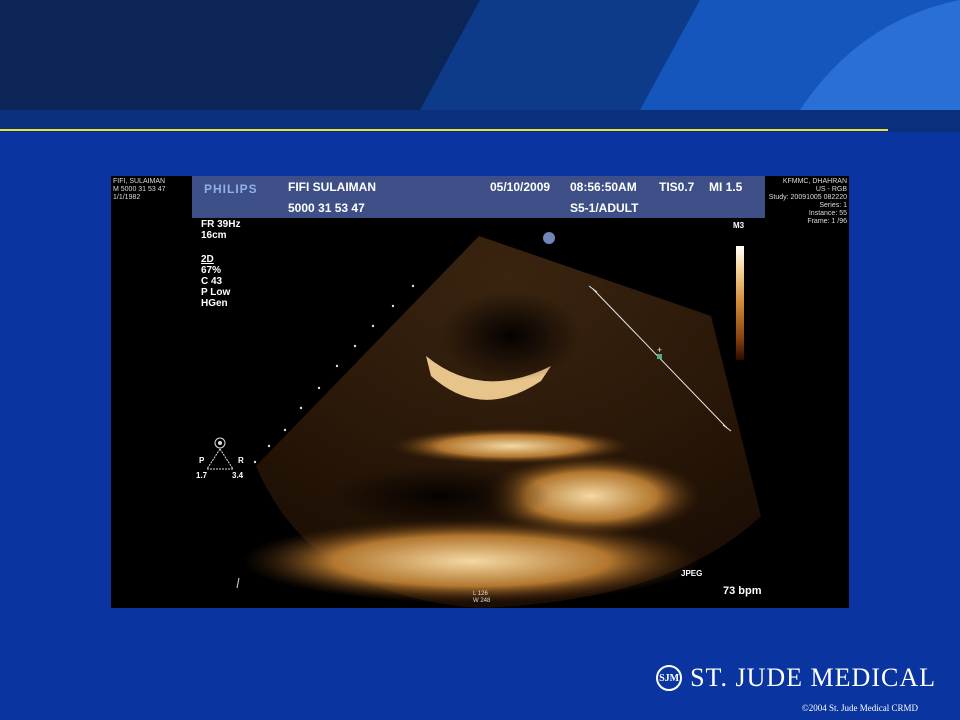 Image resolution: width=960 pixels, height=720 pixels. What do you see at coordinates (214, 235) in the screenshot?
I see `depth: 16cm` at bounding box center [214, 235].